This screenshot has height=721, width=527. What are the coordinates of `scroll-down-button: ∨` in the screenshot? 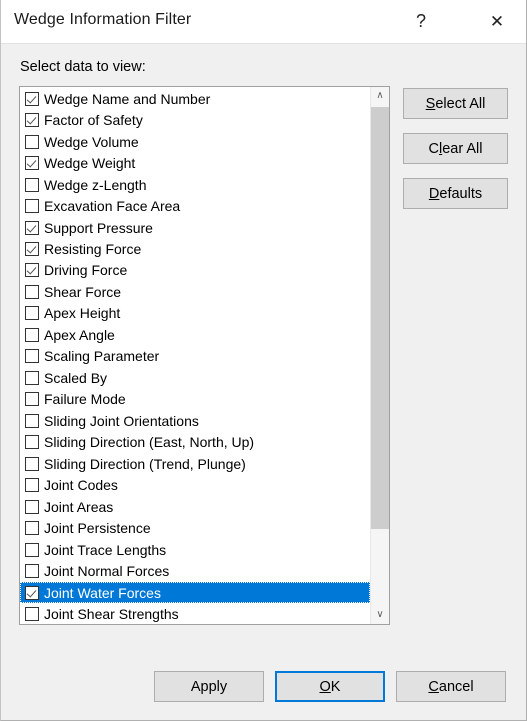 It's located at (380, 615).